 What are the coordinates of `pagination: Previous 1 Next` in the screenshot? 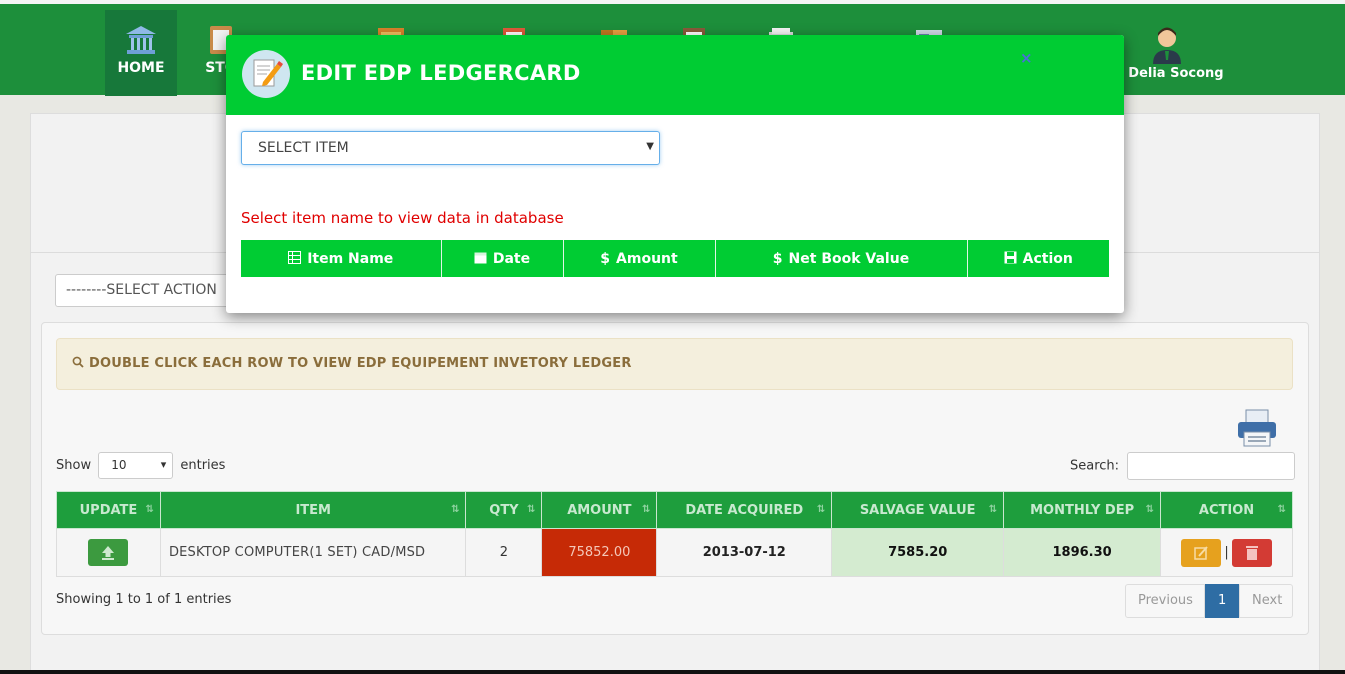 It's located at (1209, 601).